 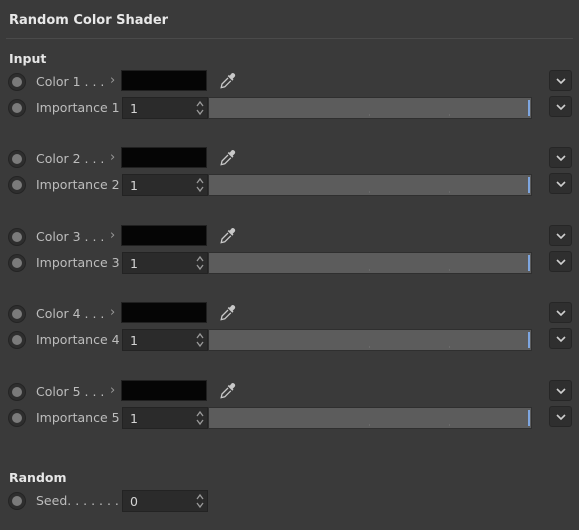 I want to click on importance-row-3: Importance 3 1, so click(x=289, y=263).